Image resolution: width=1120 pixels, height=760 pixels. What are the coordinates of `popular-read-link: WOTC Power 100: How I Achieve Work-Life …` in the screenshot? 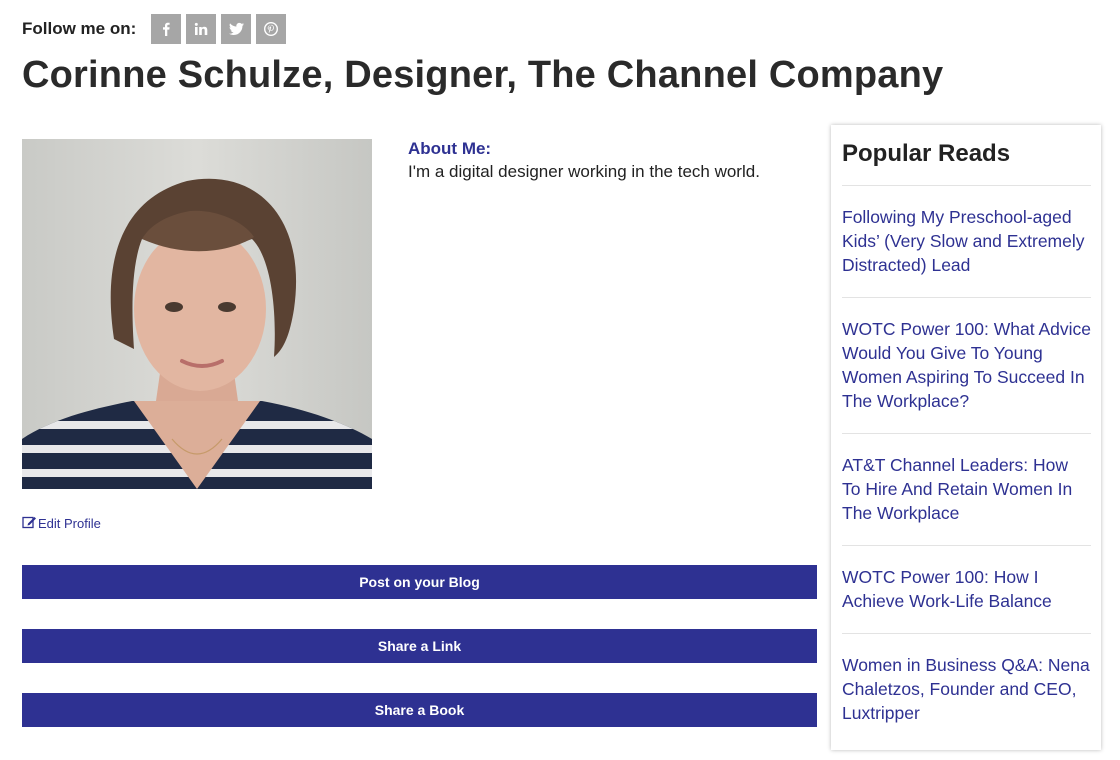 It's located at (966, 589).